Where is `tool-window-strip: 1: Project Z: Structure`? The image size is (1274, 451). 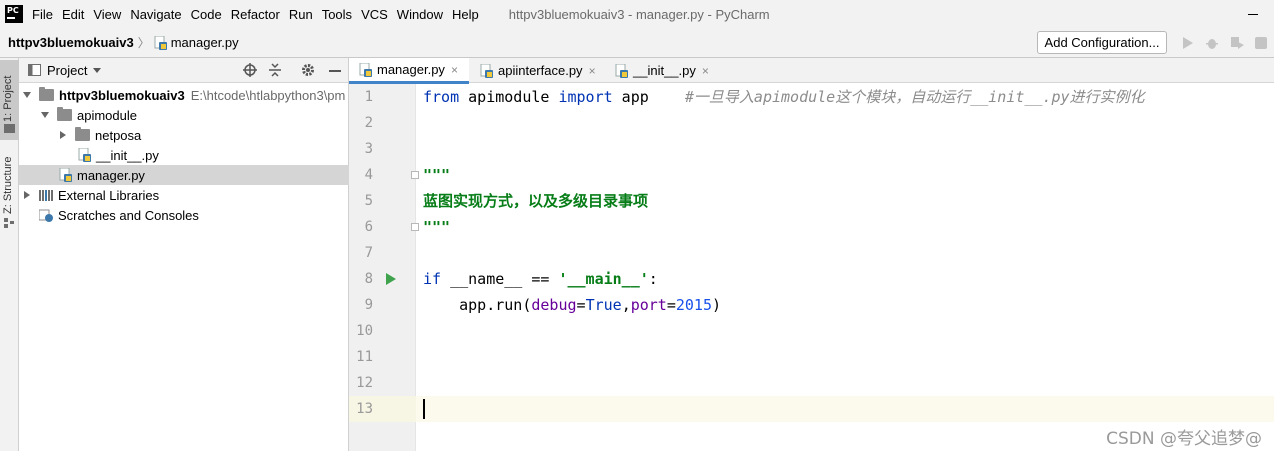
tool-window-strip: 1: Project Z: Structure is located at coordinates (9, 254).